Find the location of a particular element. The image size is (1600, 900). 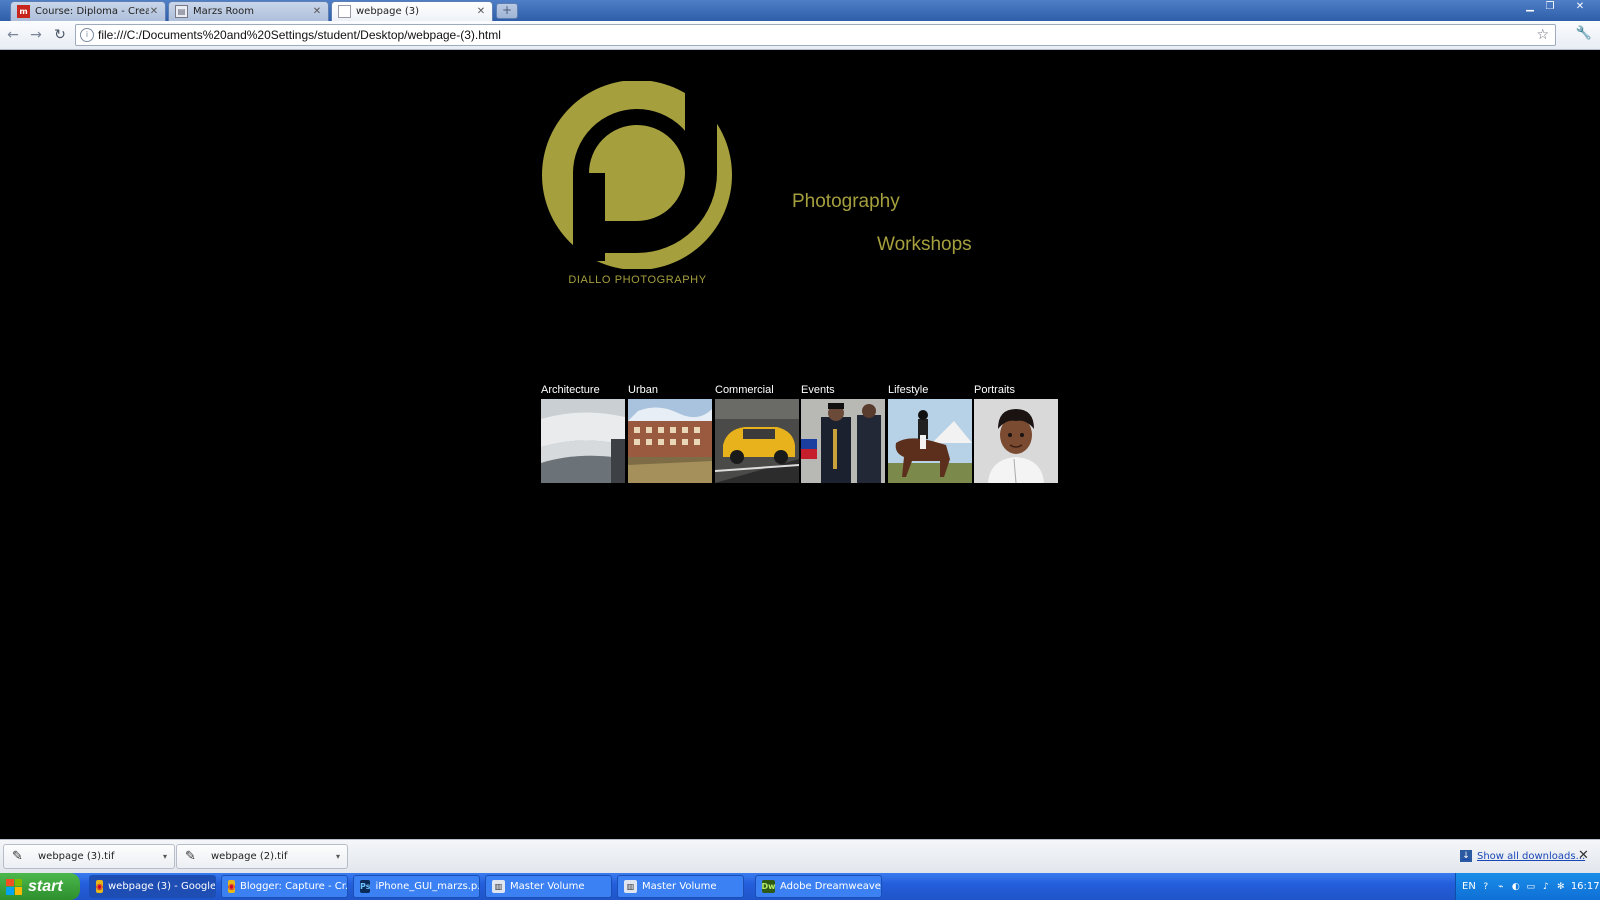

gallery-label: Lifestyle is located at coordinates (908, 390).